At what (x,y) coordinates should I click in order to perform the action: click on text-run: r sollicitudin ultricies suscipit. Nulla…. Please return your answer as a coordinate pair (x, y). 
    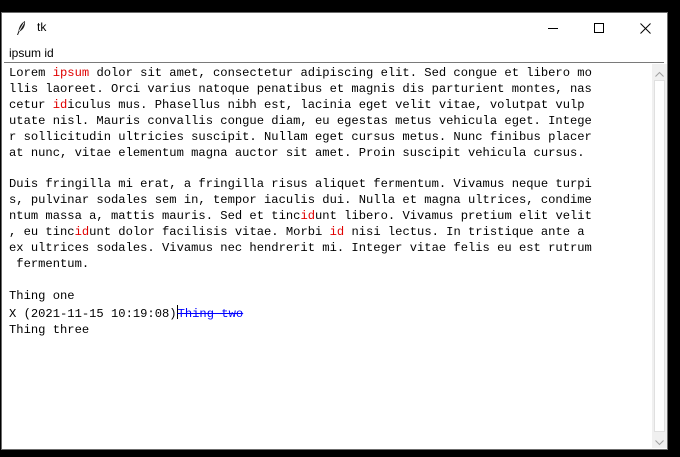
    Looking at the image, I should click on (300, 136).